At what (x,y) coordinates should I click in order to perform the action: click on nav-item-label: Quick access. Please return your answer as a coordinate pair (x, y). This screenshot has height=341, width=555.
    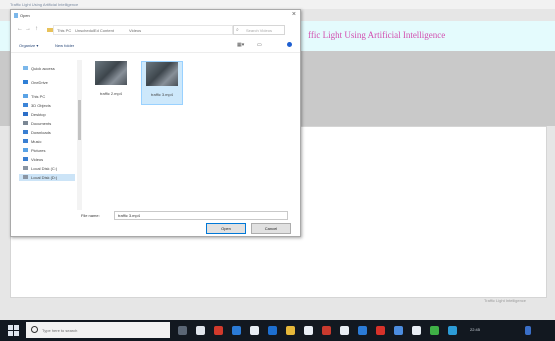
    Looking at the image, I should click on (43, 68).